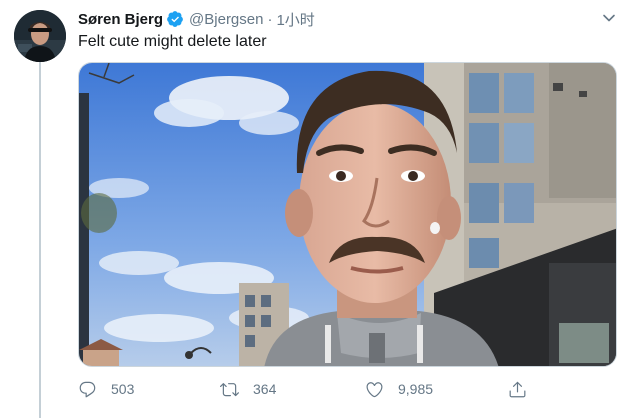 This screenshot has width=640, height=418. I want to click on reply-count: 503, so click(123, 389).